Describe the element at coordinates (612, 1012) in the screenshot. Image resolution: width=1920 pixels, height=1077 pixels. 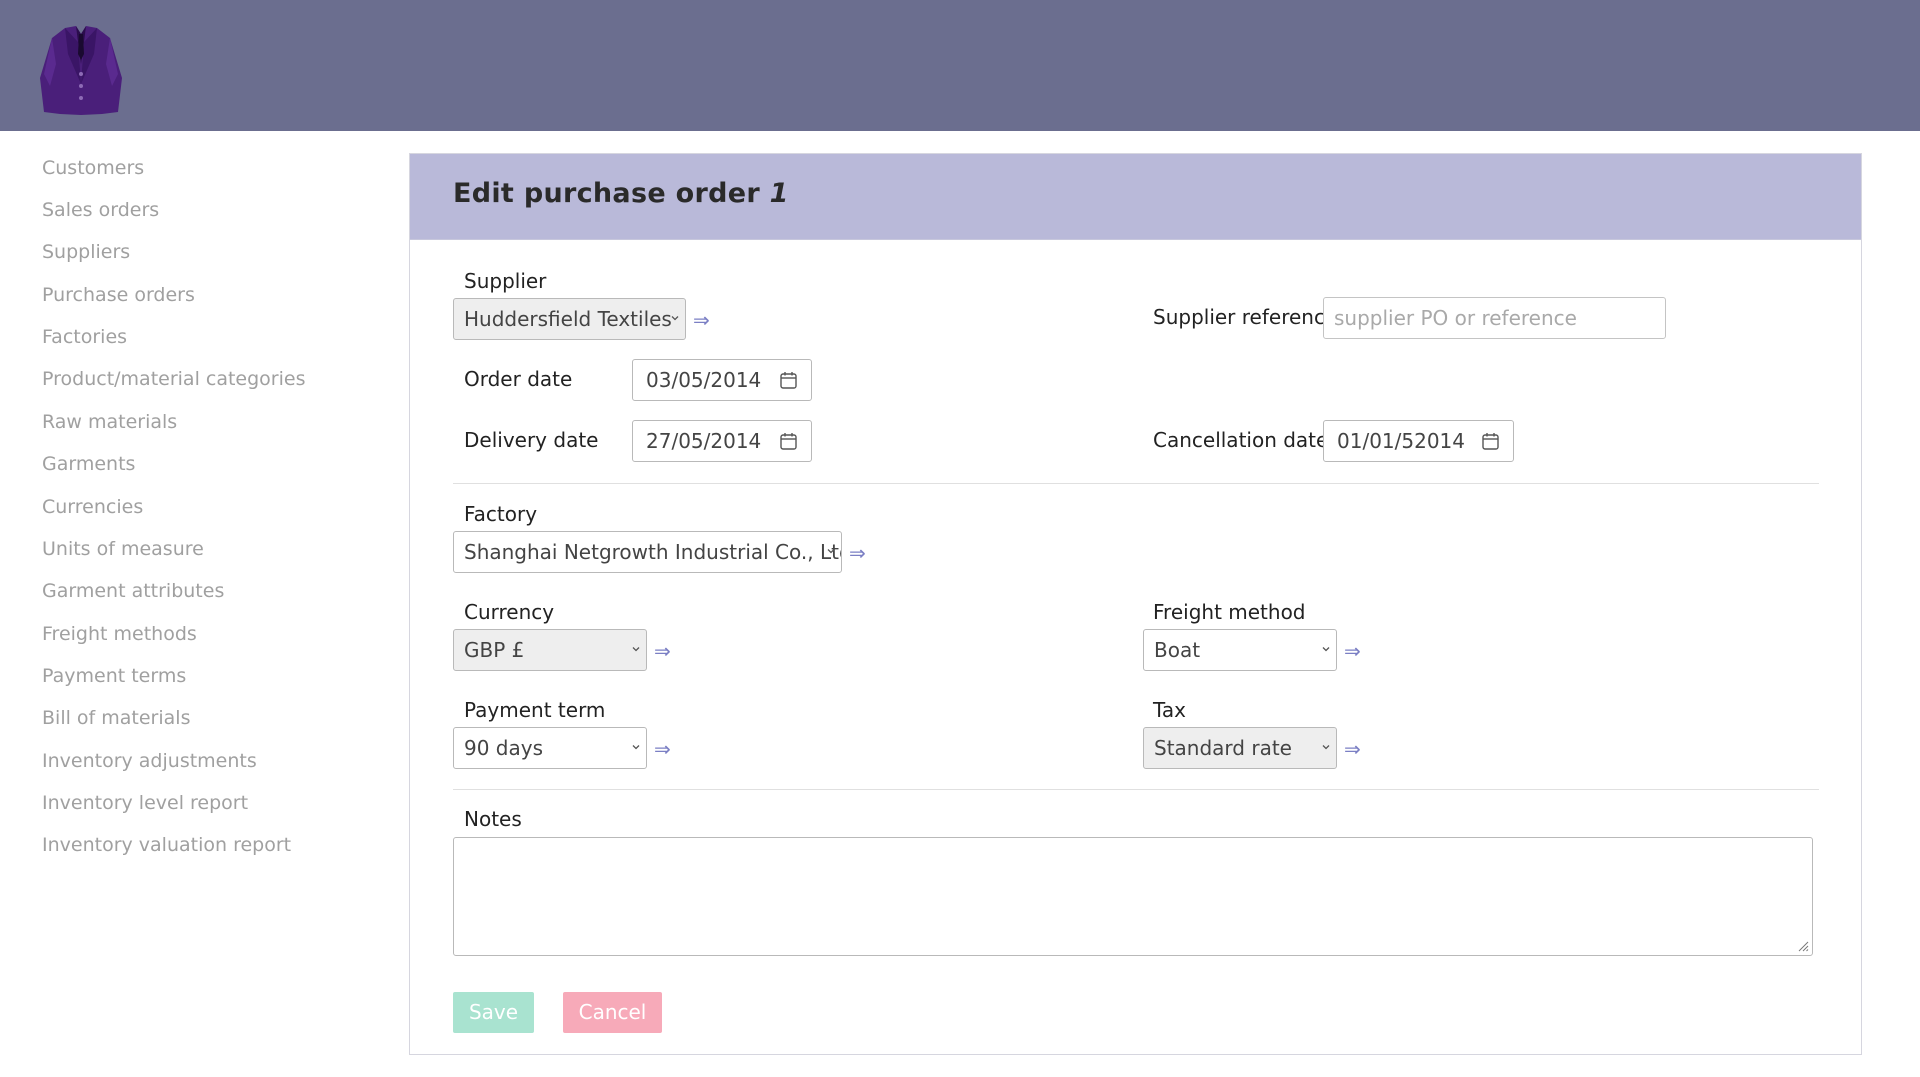
I see `cancel-button: Cancel` at that location.